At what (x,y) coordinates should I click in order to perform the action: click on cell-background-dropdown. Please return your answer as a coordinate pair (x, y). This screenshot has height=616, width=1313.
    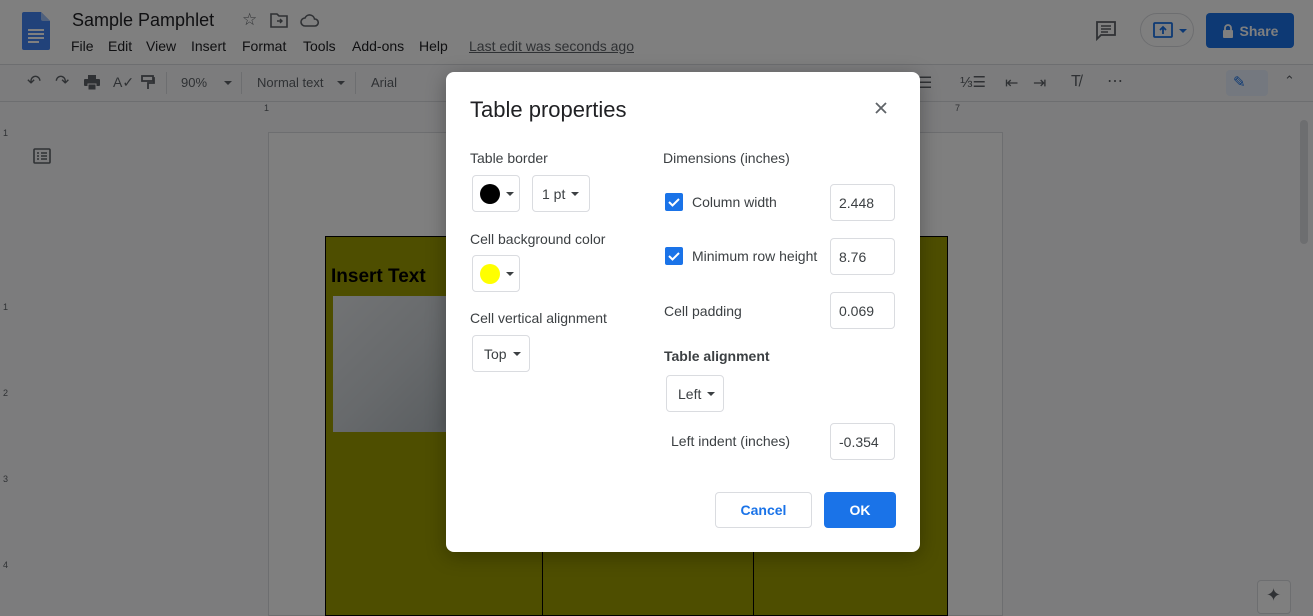
    Looking at the image, I should click on (496, 273).